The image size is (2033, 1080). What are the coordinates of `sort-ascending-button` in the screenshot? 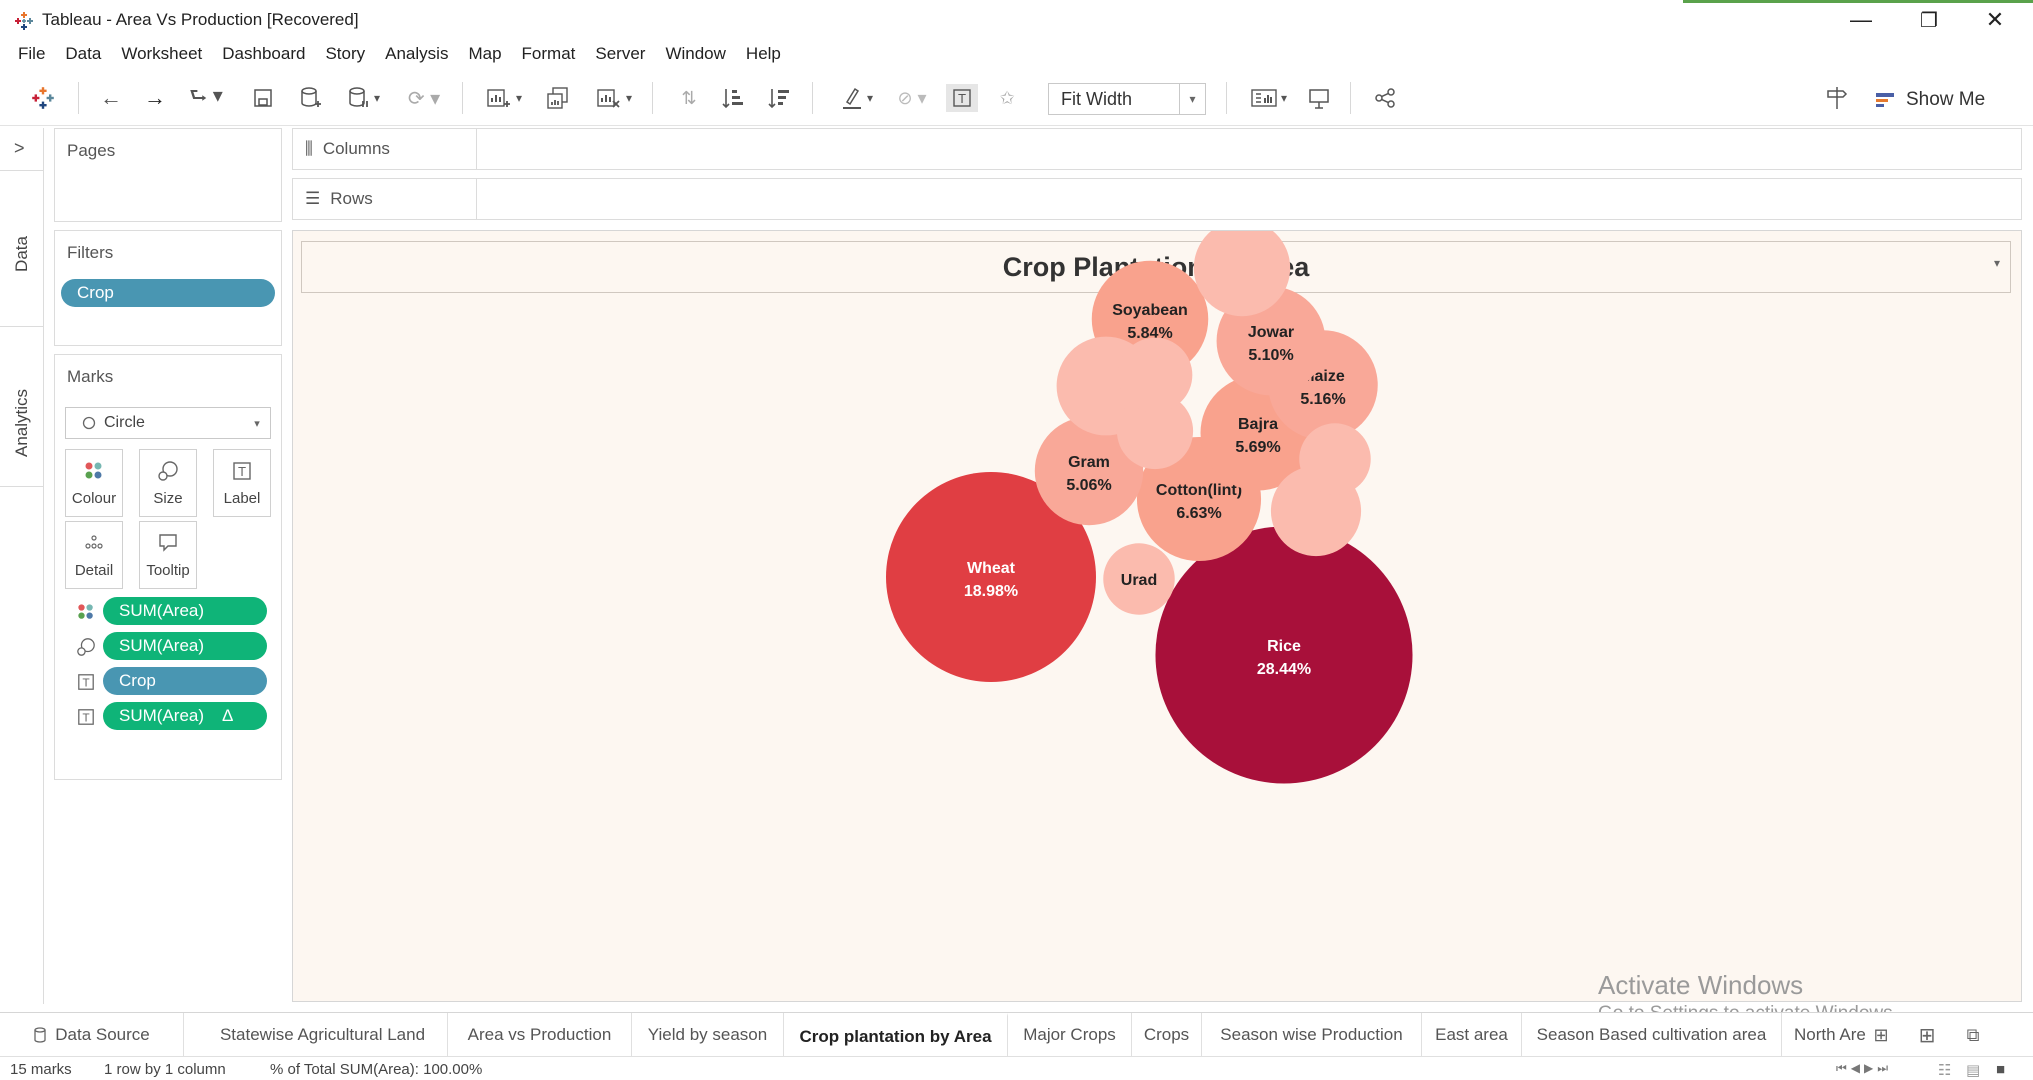 It's located at (733, 98).